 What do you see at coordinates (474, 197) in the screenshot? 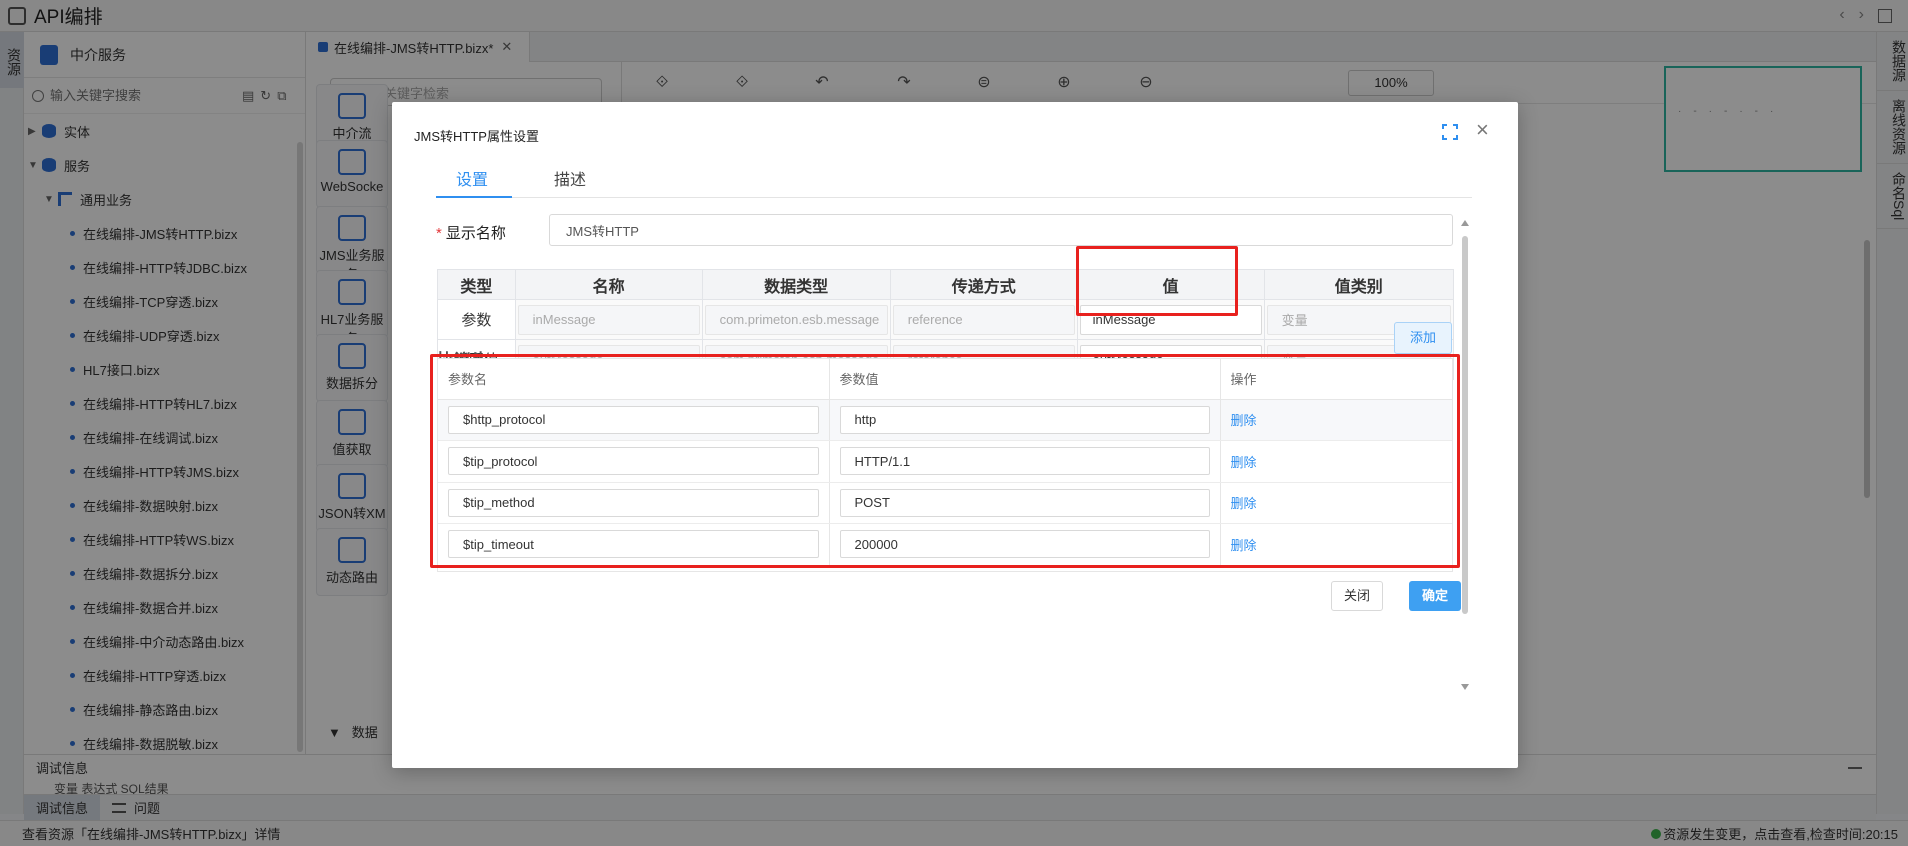
I see `active-tab-indicator` at bounding box center [474, 197].